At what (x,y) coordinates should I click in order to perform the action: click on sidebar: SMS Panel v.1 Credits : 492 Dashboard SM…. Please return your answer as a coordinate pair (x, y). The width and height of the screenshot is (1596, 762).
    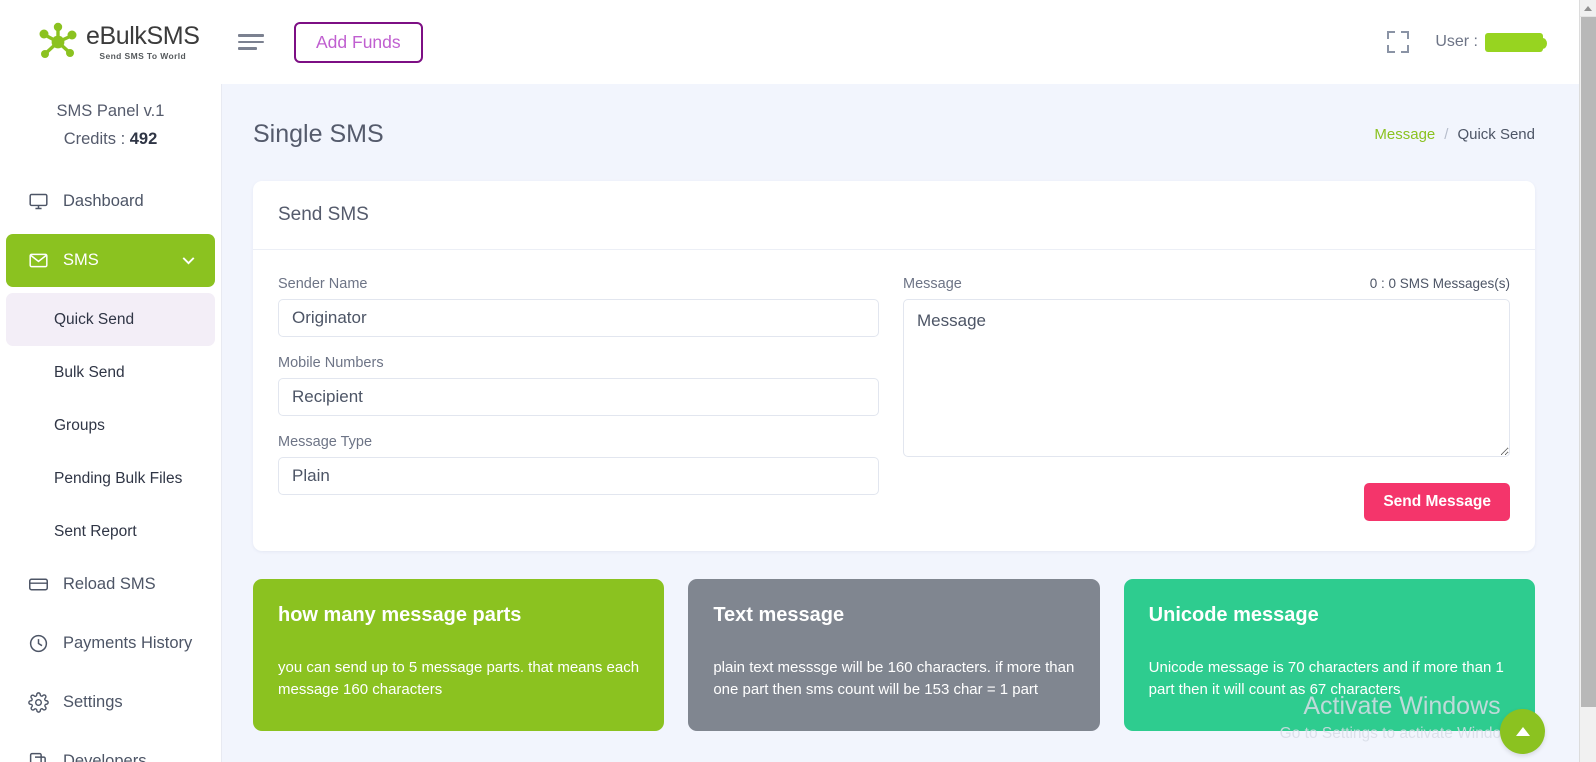
    Looking at the image, I should click on (111, 423).